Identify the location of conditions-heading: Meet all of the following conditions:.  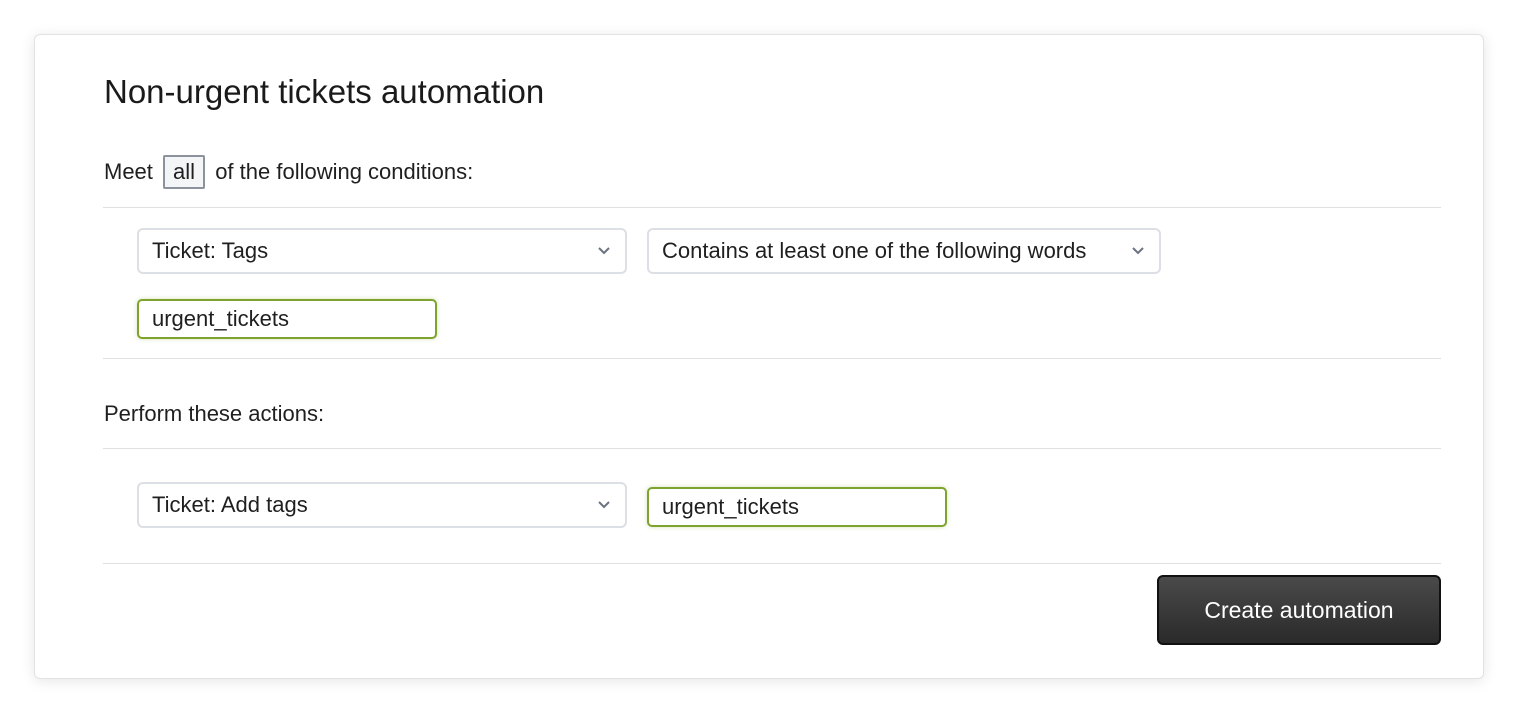
(288, 172).